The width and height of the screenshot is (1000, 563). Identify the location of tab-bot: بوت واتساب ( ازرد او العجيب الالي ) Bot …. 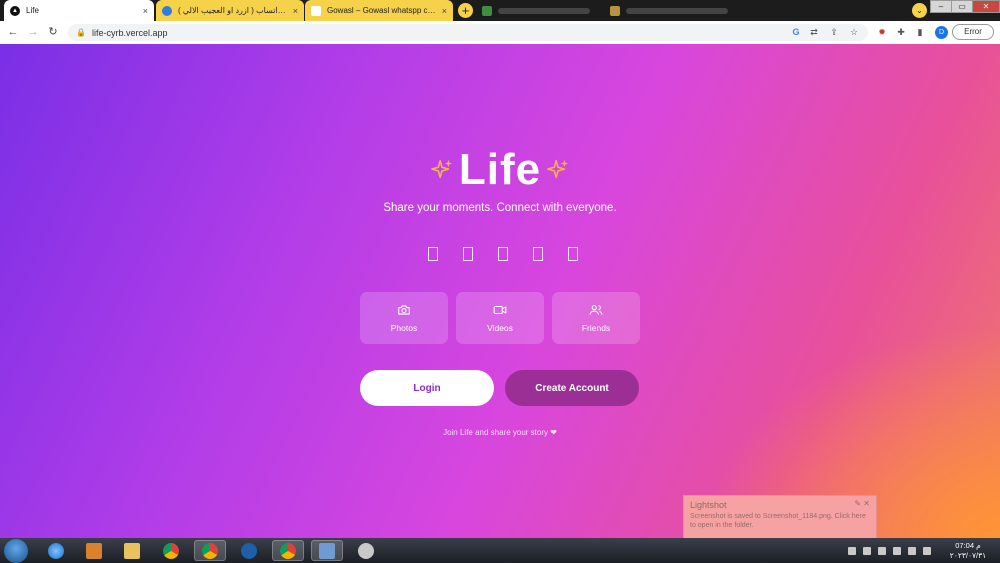
(230, 10).